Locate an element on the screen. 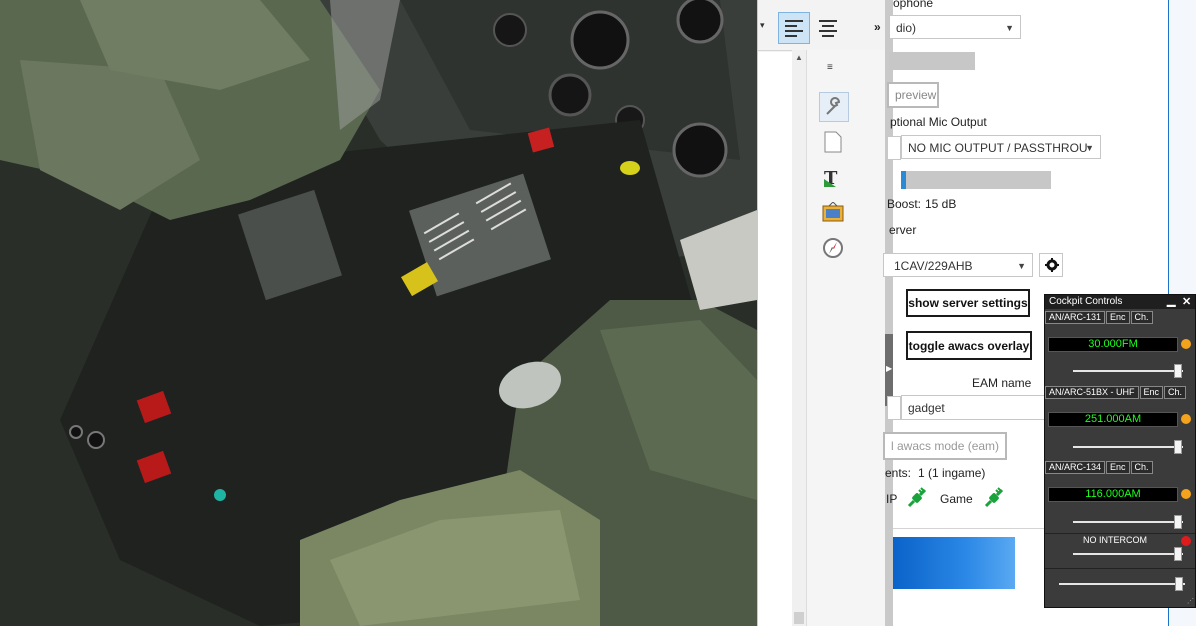  game-label: Game is located at coordinates (956, 499).